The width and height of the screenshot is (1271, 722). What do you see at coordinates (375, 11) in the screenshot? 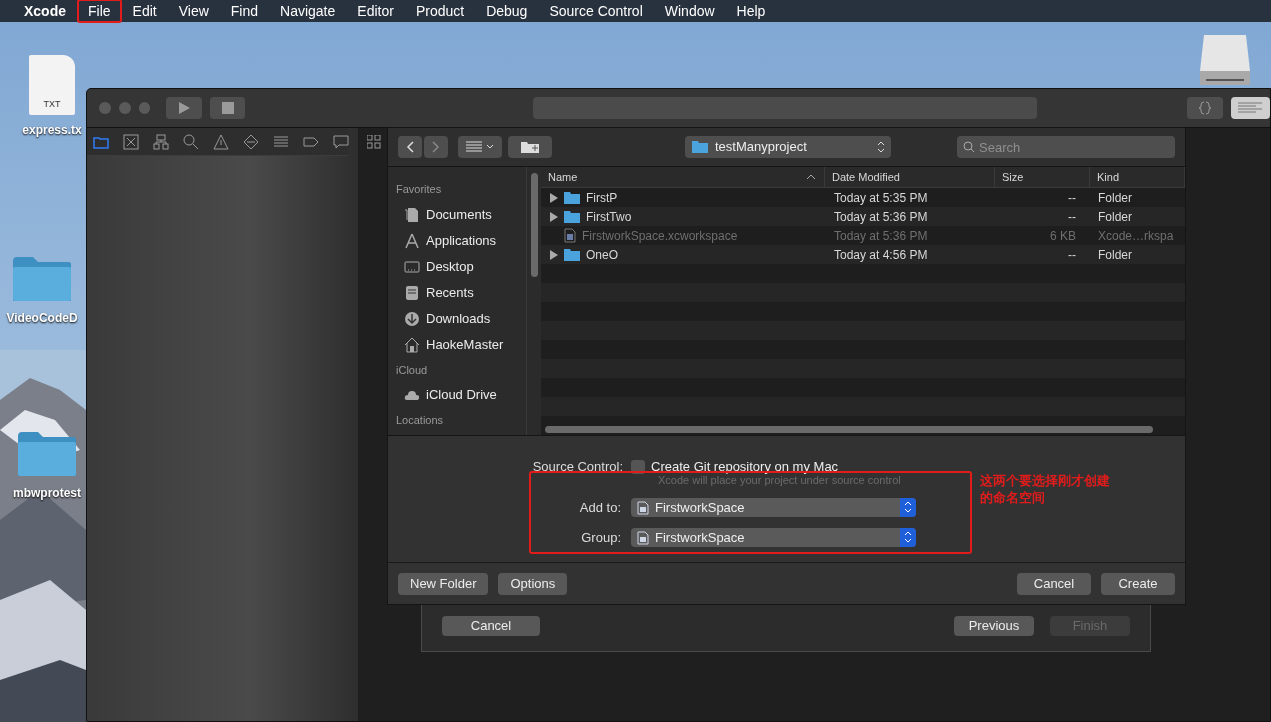
I see `menu-item: Editor` at bounding box center [375, 11].